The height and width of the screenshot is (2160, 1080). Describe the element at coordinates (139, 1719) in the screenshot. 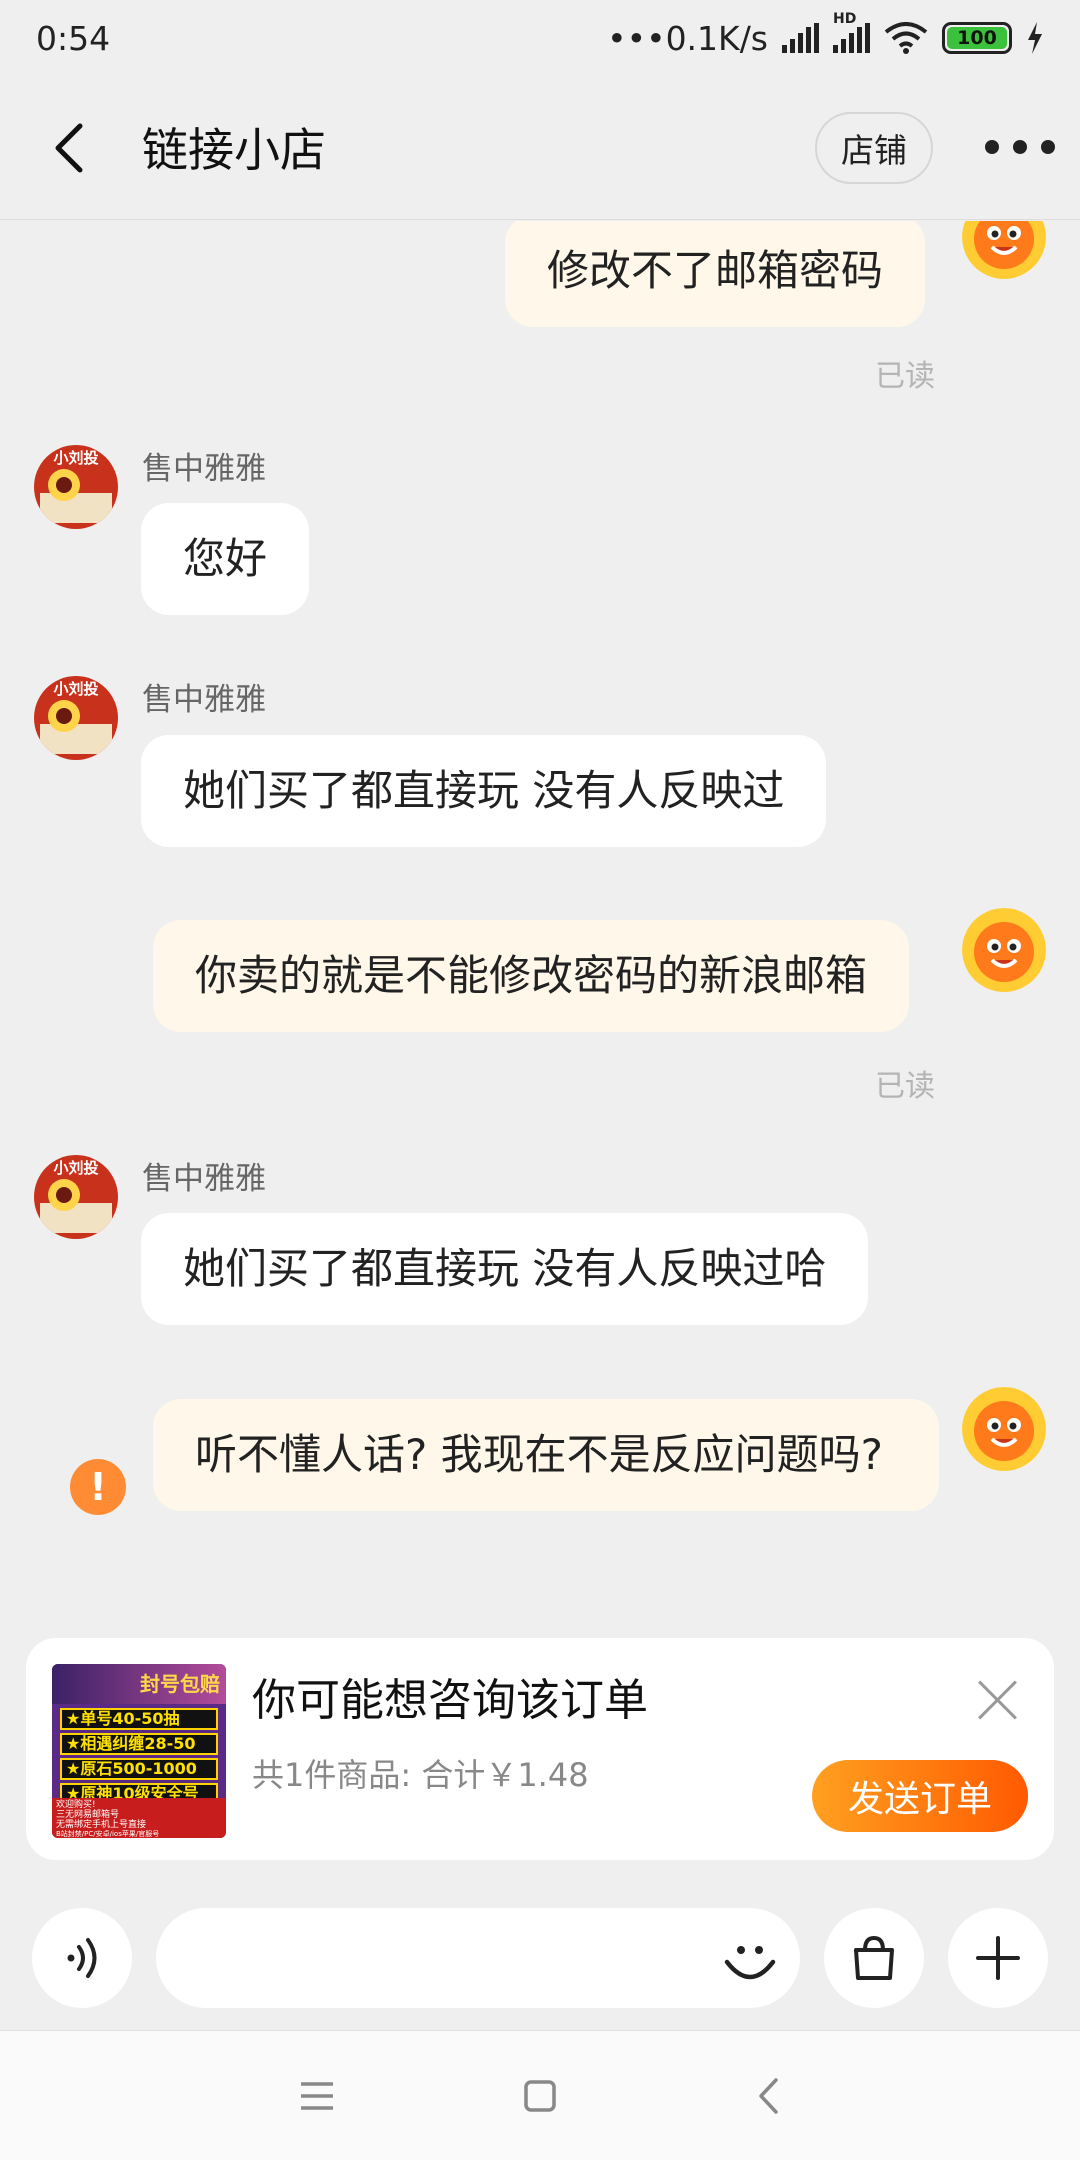

I see `thumbnail-row: ★单号40-50抽` at that location.